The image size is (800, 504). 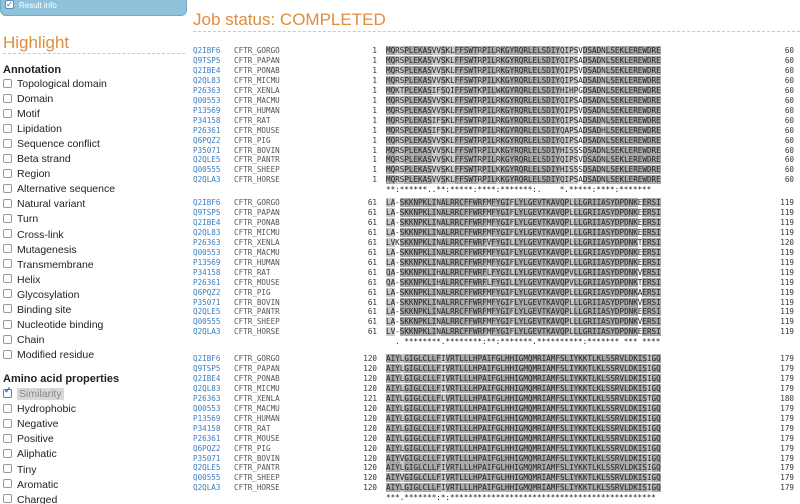 I want to click on option-lipidation: Lipidation, so click(x=32, y=130).